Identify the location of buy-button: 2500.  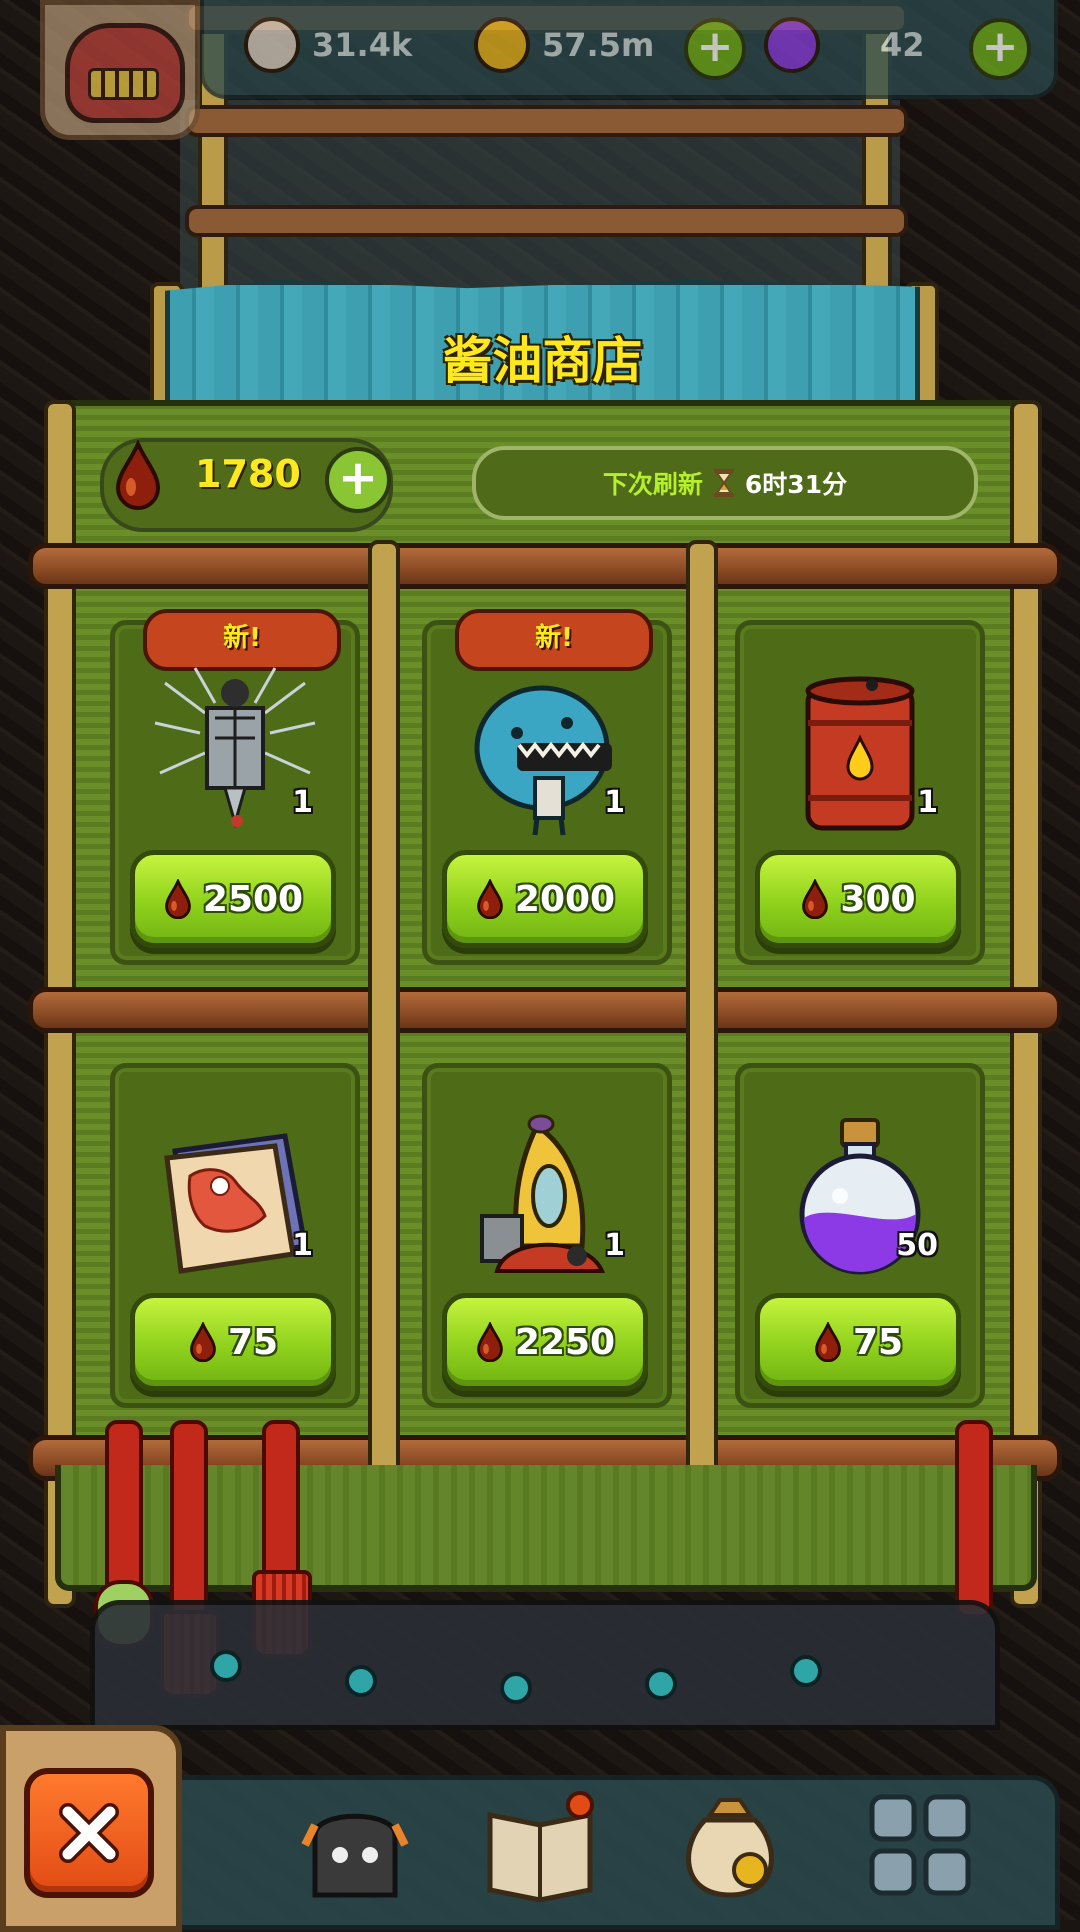
(233, 899).